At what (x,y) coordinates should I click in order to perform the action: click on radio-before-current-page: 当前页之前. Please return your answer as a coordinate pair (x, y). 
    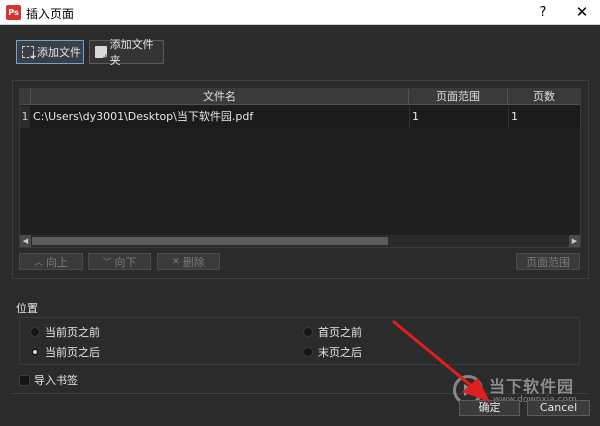
    Looking at the image, I should click on (65, 332).